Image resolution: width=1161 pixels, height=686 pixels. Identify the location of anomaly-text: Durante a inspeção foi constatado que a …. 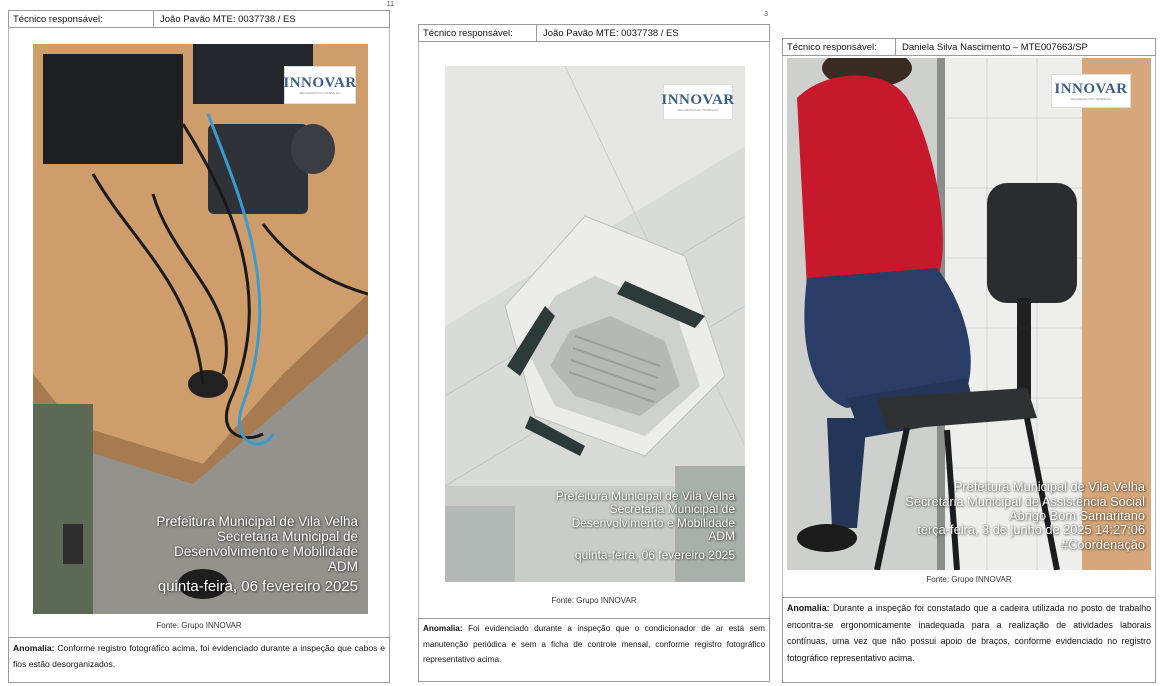
(969, 633).